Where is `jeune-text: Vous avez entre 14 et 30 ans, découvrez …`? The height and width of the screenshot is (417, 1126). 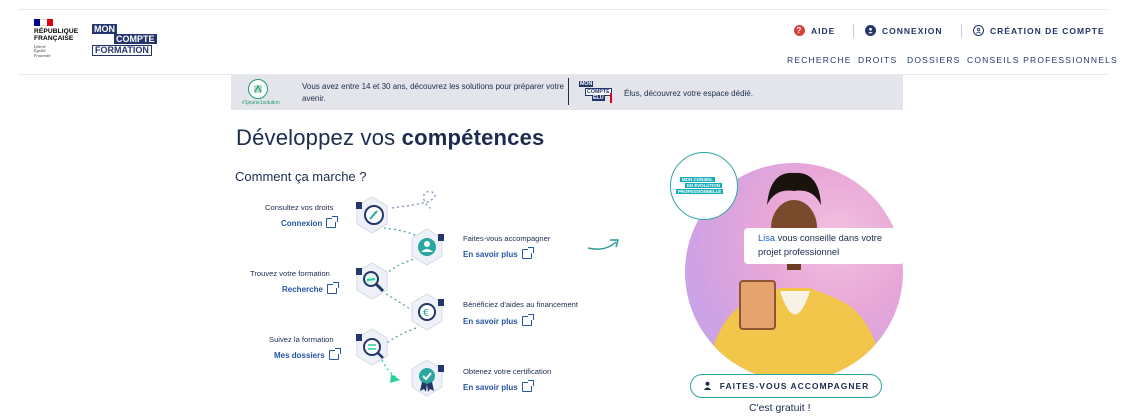 jeune-text: Vous avez entre 14 et 30 ans, découvrez … is located at coordinates (437, 93).